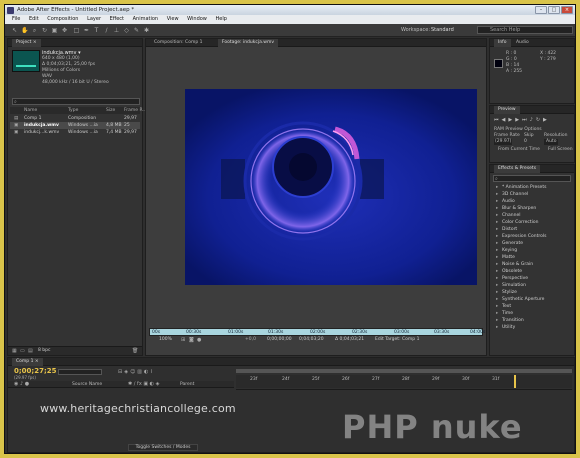 This screenshot has width=580, height=458. Describe the element at coordinates (14, 30) in the screenshot. I see `selection-tool-icon: ↖` at that location.